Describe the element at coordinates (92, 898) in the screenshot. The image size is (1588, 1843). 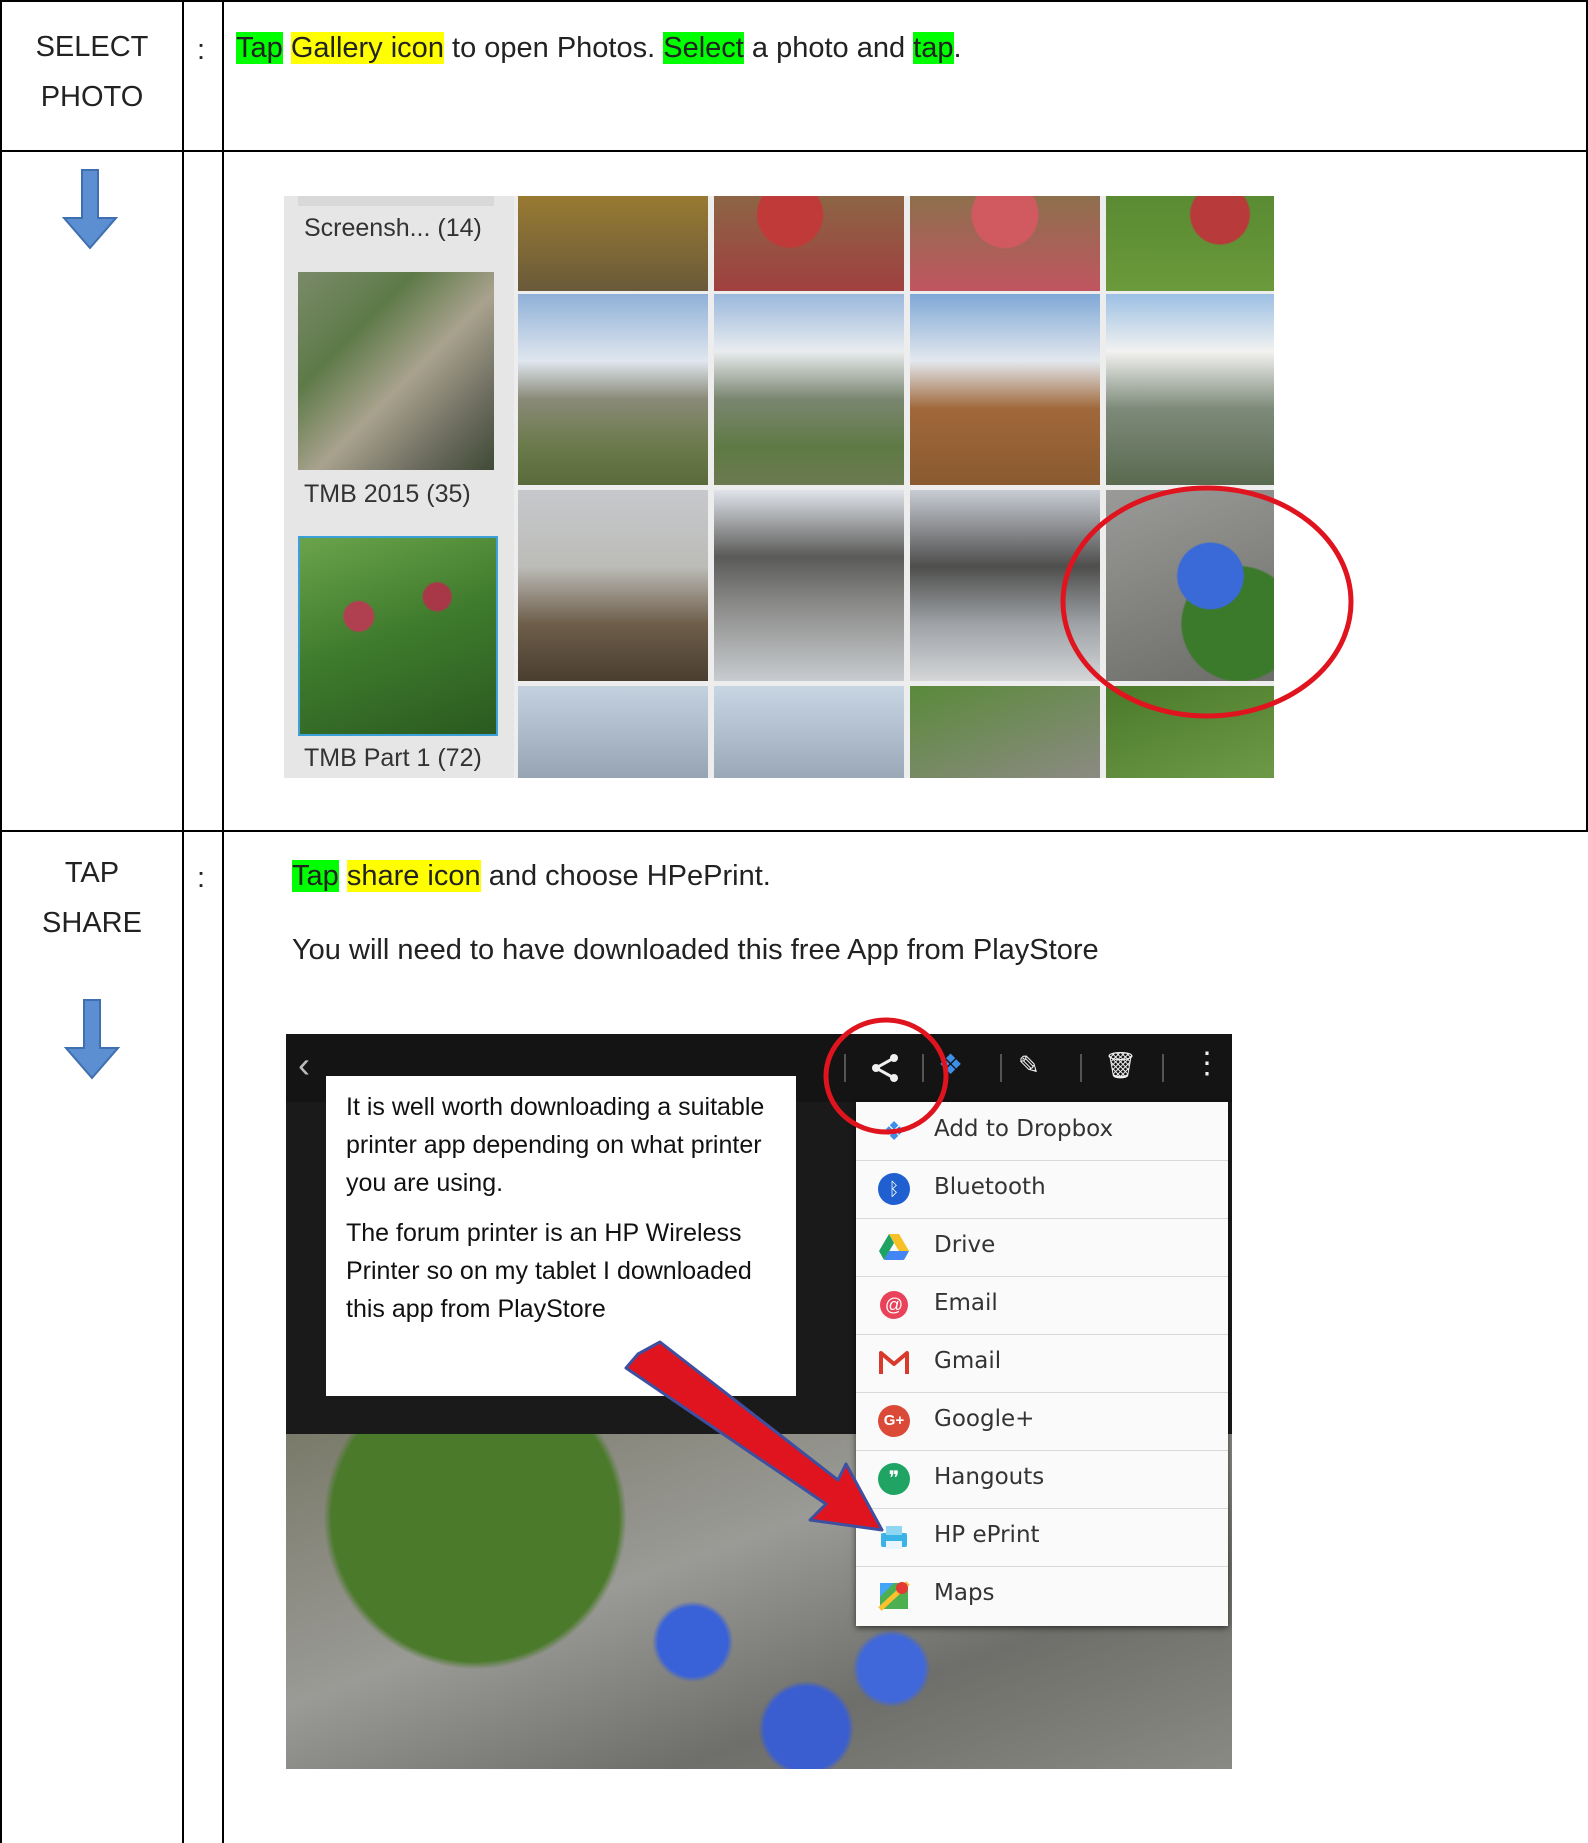
I see `step-label-tap-share: TAP SHARE` at that location.